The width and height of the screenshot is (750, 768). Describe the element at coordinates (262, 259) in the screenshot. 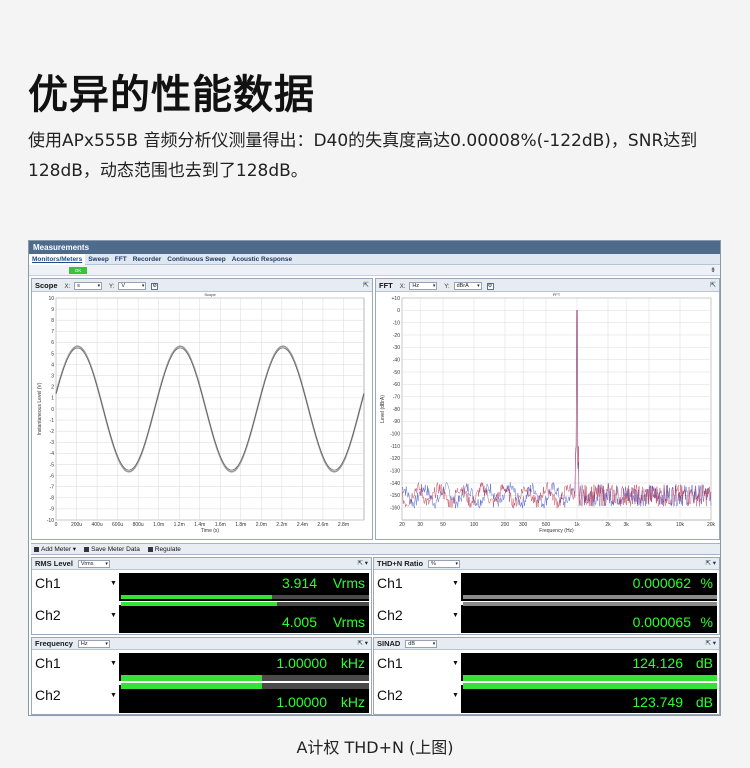

I see `tab-acoustic-response: Acoustic Response` at that location.